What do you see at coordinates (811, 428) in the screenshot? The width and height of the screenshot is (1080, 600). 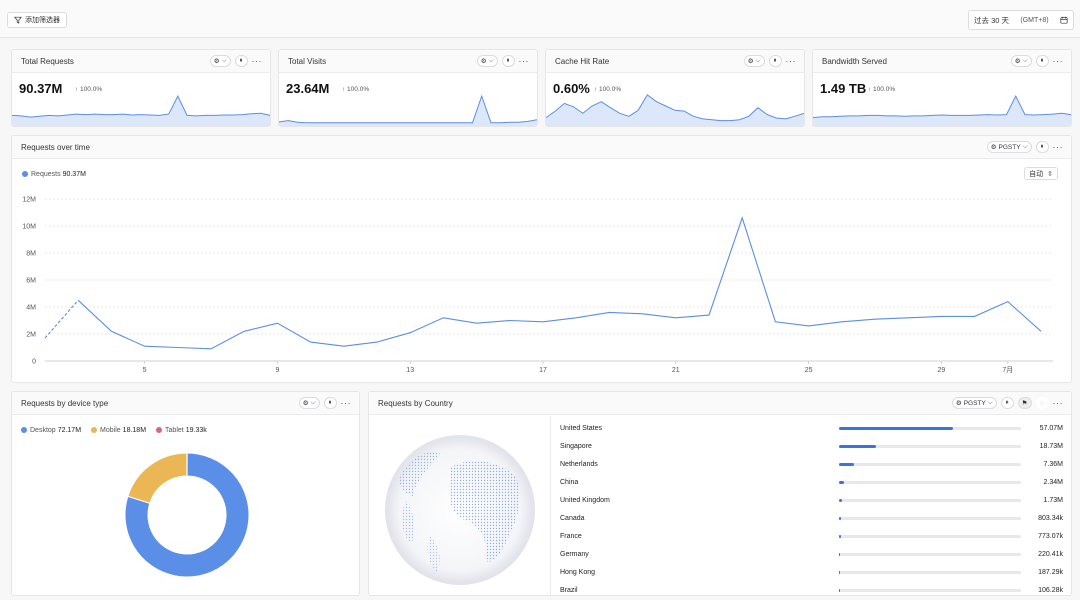 I see `country-row: United States 57.07M` at bounding box center [811, 428].